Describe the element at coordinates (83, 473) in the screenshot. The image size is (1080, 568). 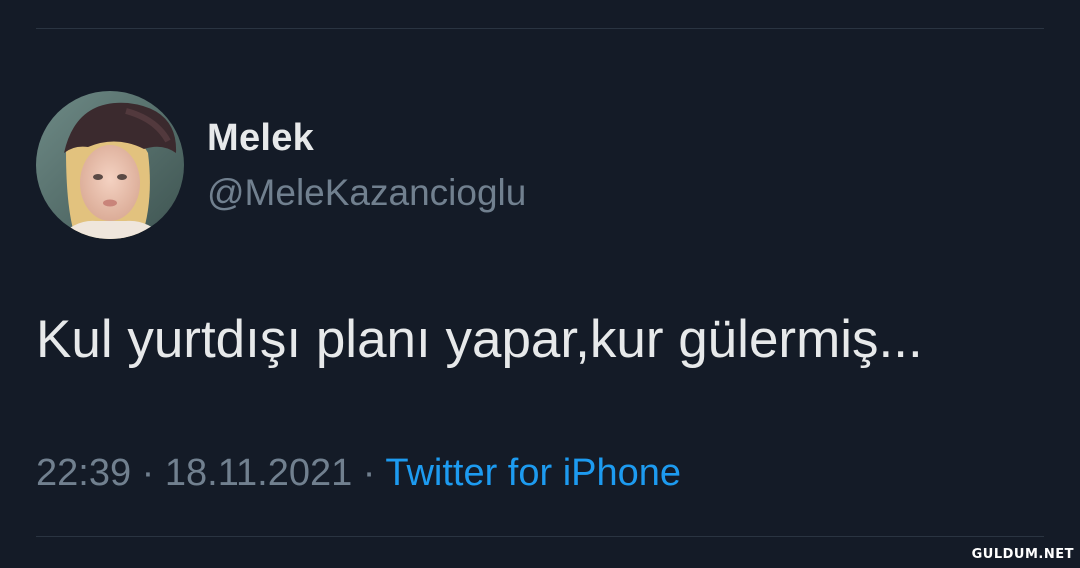
I see `tweet-time: 22:39` at that location.